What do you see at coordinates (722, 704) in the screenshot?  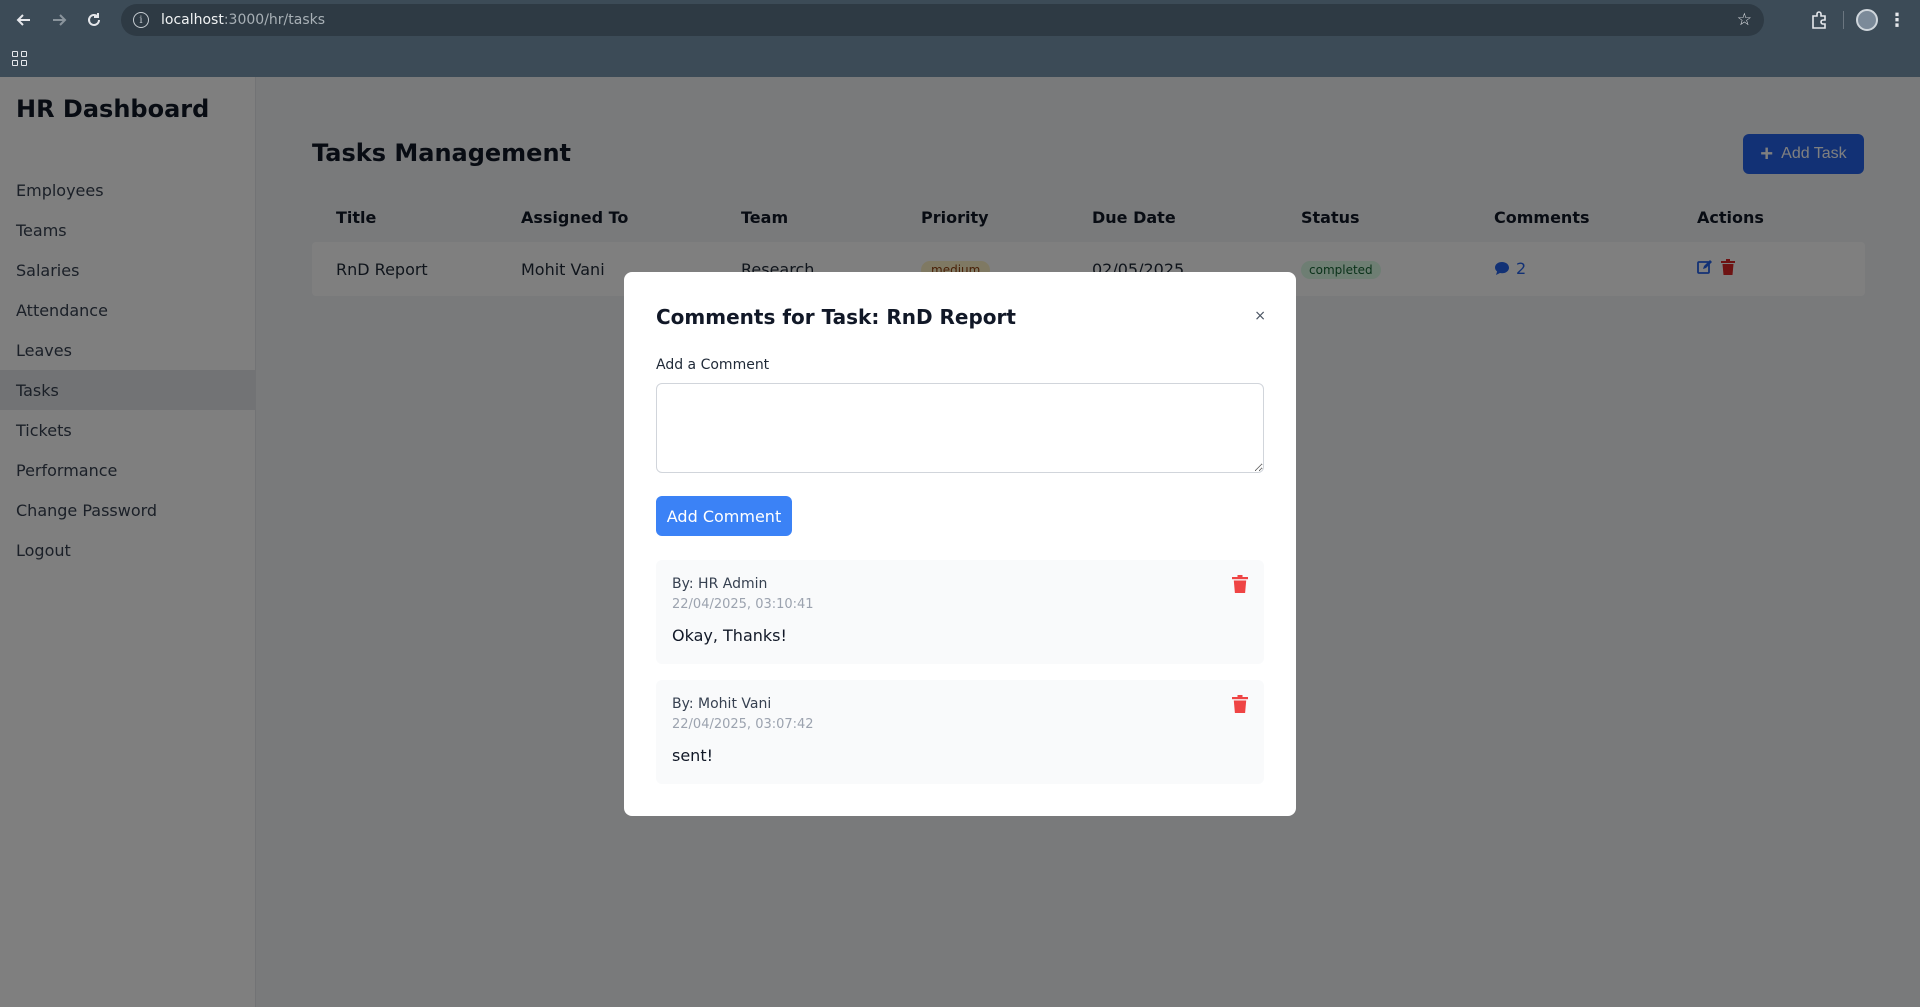 I see `comment-author: By: Mohit Vani` at bounding box center [722, 704].